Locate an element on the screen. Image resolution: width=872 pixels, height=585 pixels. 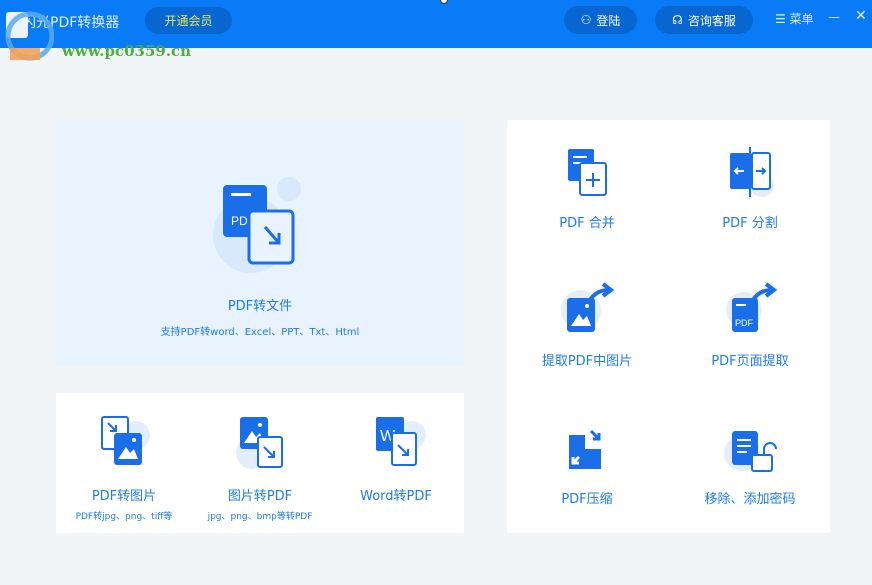
watermark: www.pc0359.cn is located at coordinates (127, 51).